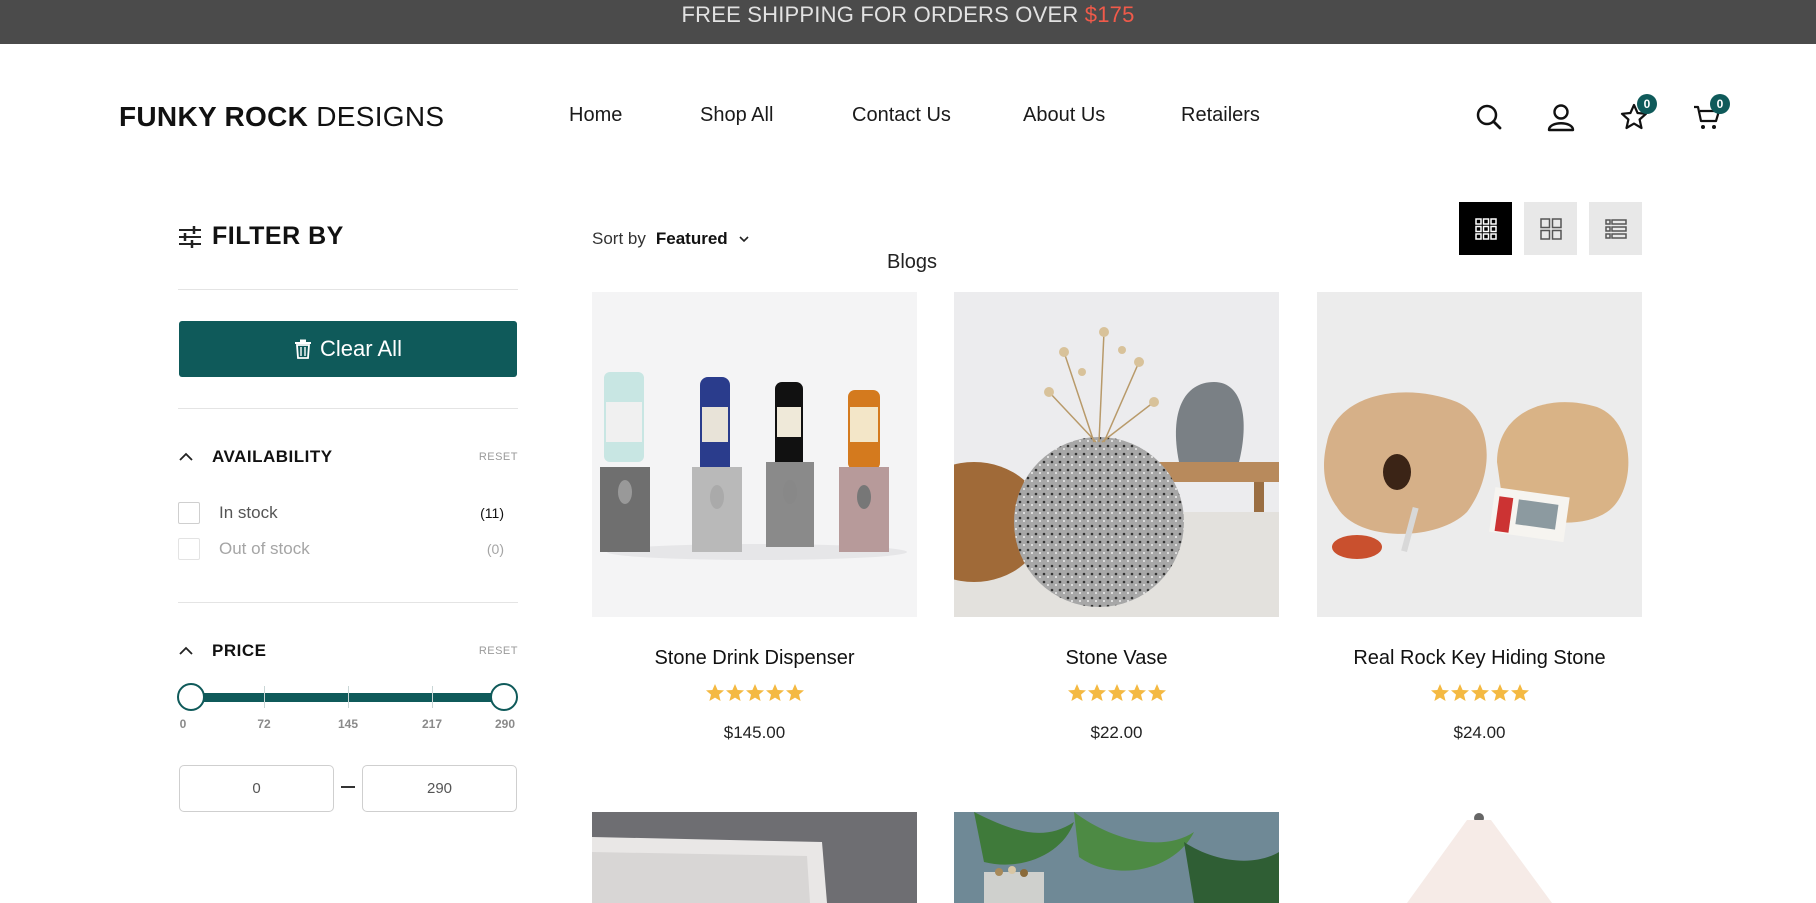 The image size is (1816, 903). I want to click on user-icon, so click(1561, 117).